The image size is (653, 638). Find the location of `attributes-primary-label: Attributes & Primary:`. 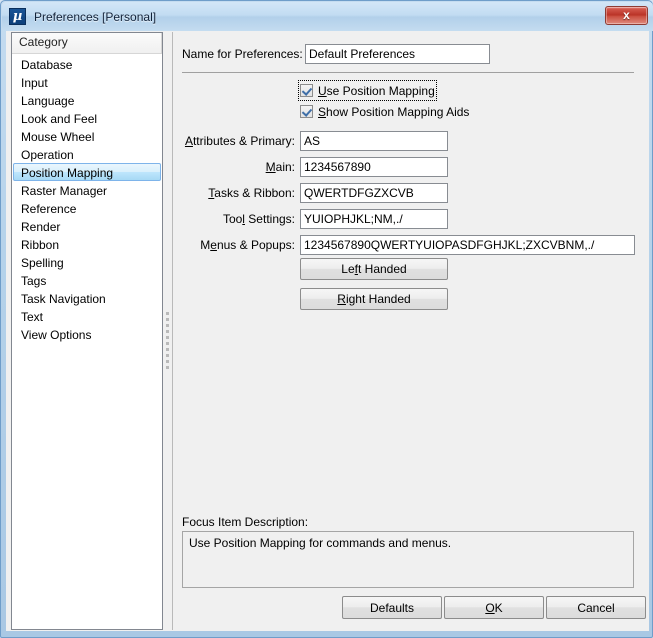

attributes-primary-label: Attributes & Primary: is located at coordinates (233, 141).